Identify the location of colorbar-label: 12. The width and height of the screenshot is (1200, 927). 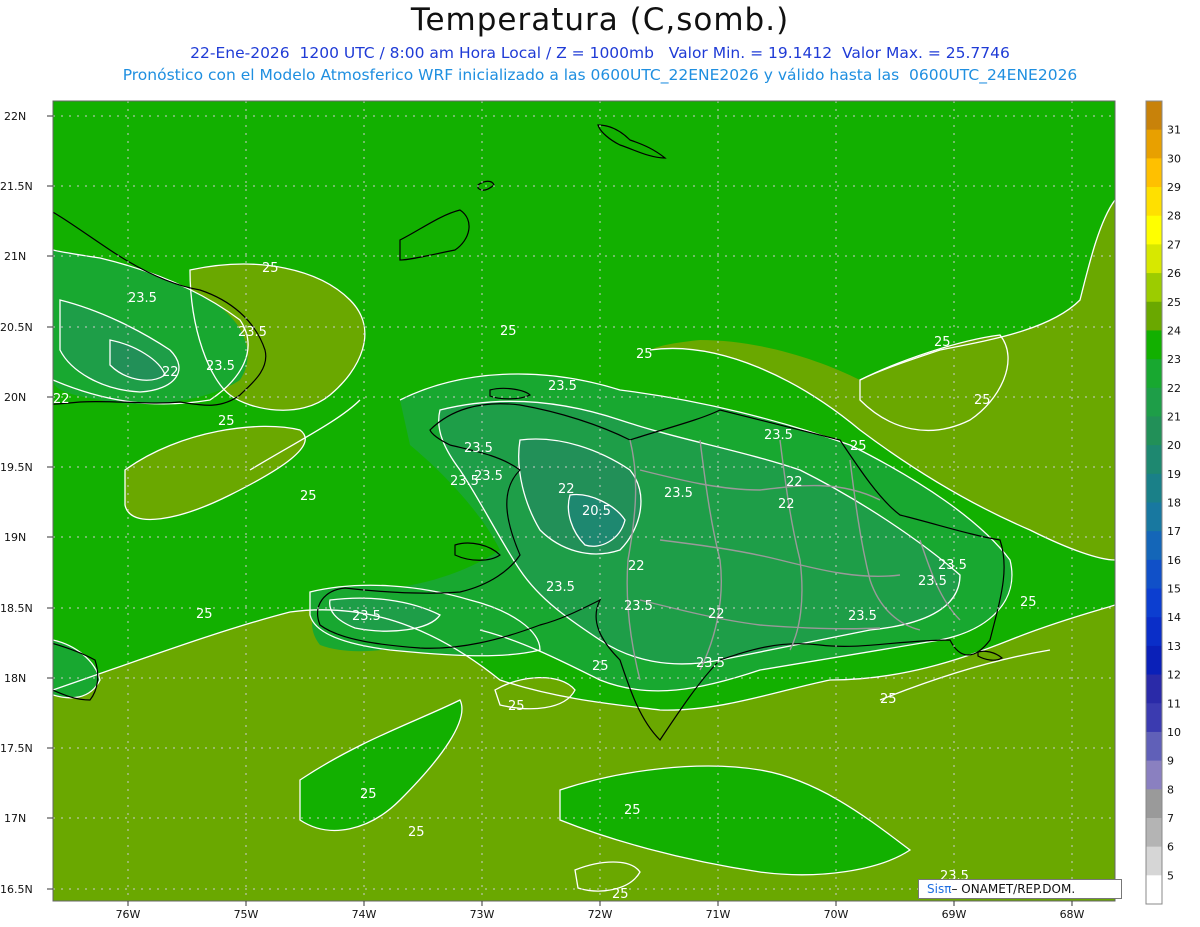
(1174, 675).